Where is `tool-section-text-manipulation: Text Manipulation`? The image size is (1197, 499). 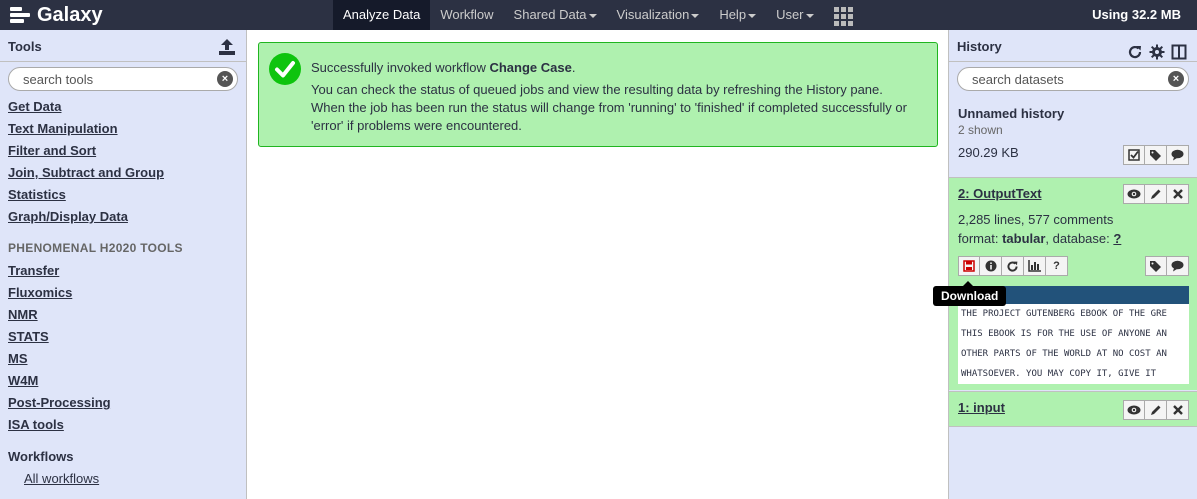
tool-section-text-manipulation: Text Manipulation is located at coordinates (127, 129).